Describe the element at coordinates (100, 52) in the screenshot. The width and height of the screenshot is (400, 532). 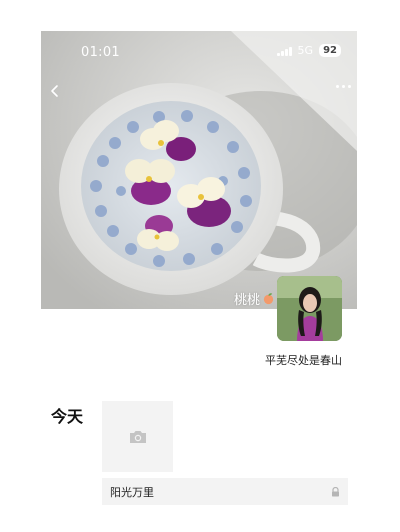
I see `status-time: 01:01` at that location.